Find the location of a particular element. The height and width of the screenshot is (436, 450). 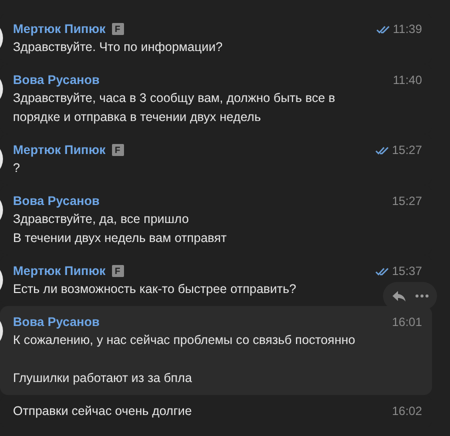

message-time: 11:40 is located at coordinates (407, 80).